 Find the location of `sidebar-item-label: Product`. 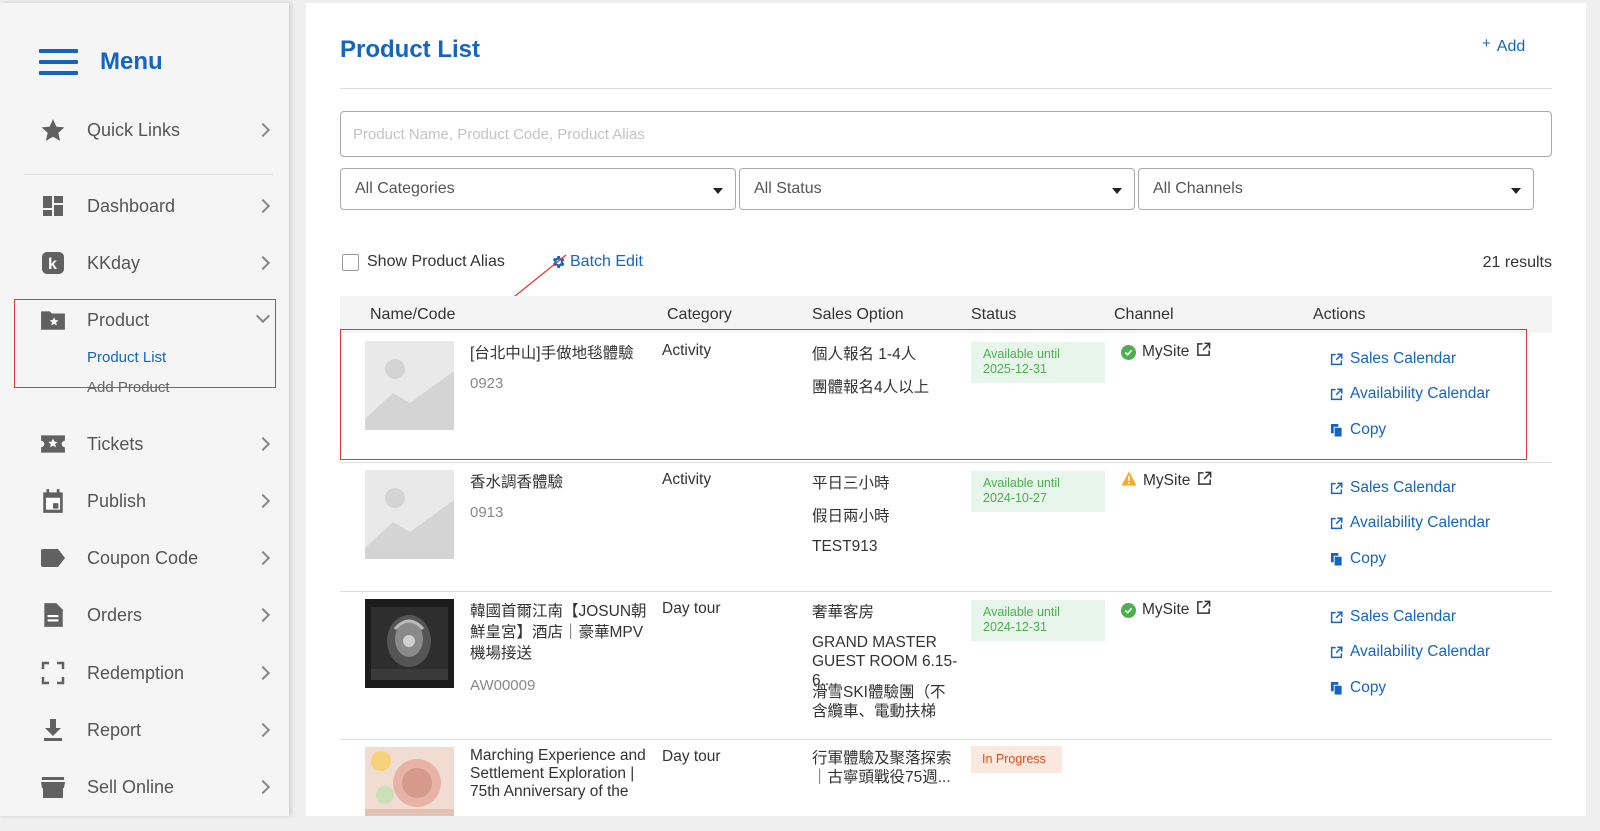

sidebar-item-label: Product is located at coordinates (118, 319).